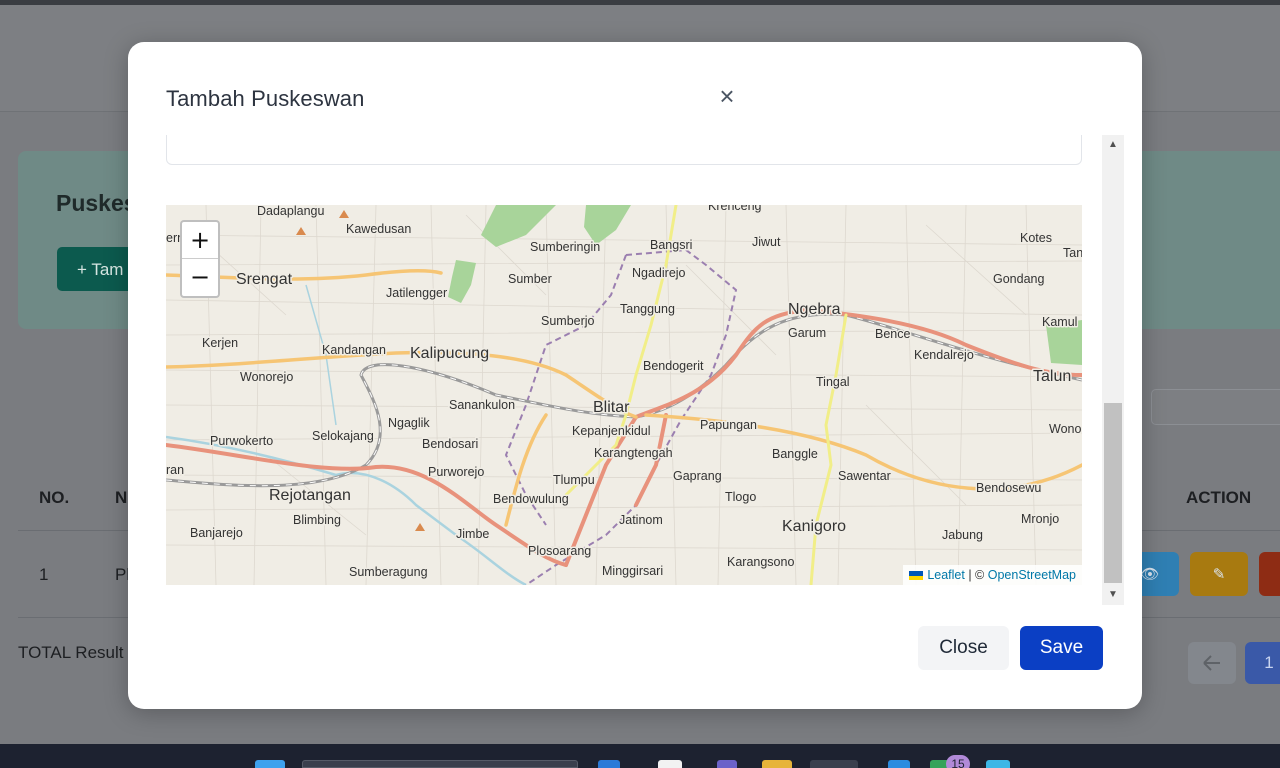 The width and height of the screenshot is (1280, 768). Describe the element at coordinates (44, 574) in the screenshot. I see `table-cell-no: 1` at that location.